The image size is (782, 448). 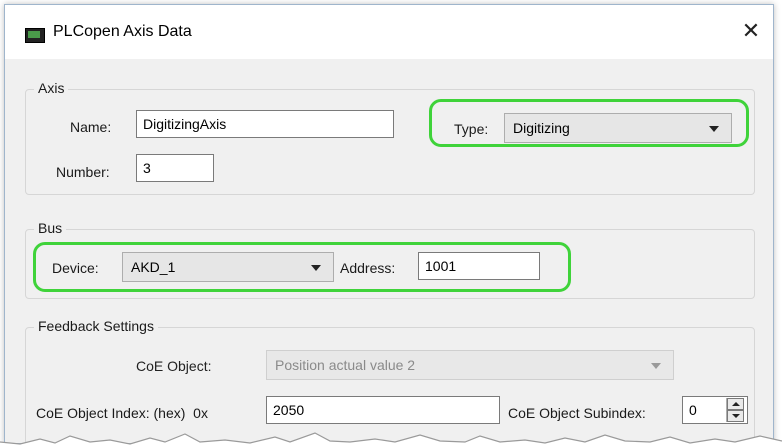 I want to click on coe-subindex-spinner, so click(x=735, y=410).